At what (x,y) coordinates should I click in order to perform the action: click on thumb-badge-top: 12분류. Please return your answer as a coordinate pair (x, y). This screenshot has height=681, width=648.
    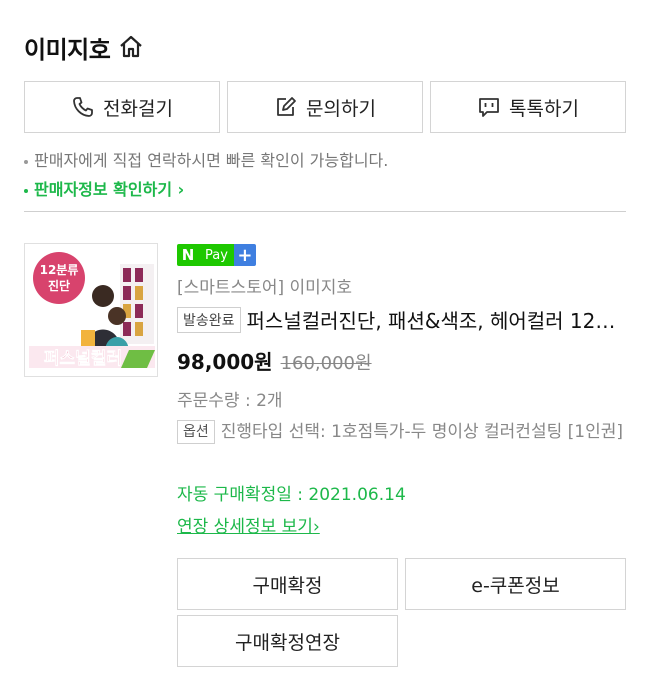
    Looking at the image, I should click on (59, 270).